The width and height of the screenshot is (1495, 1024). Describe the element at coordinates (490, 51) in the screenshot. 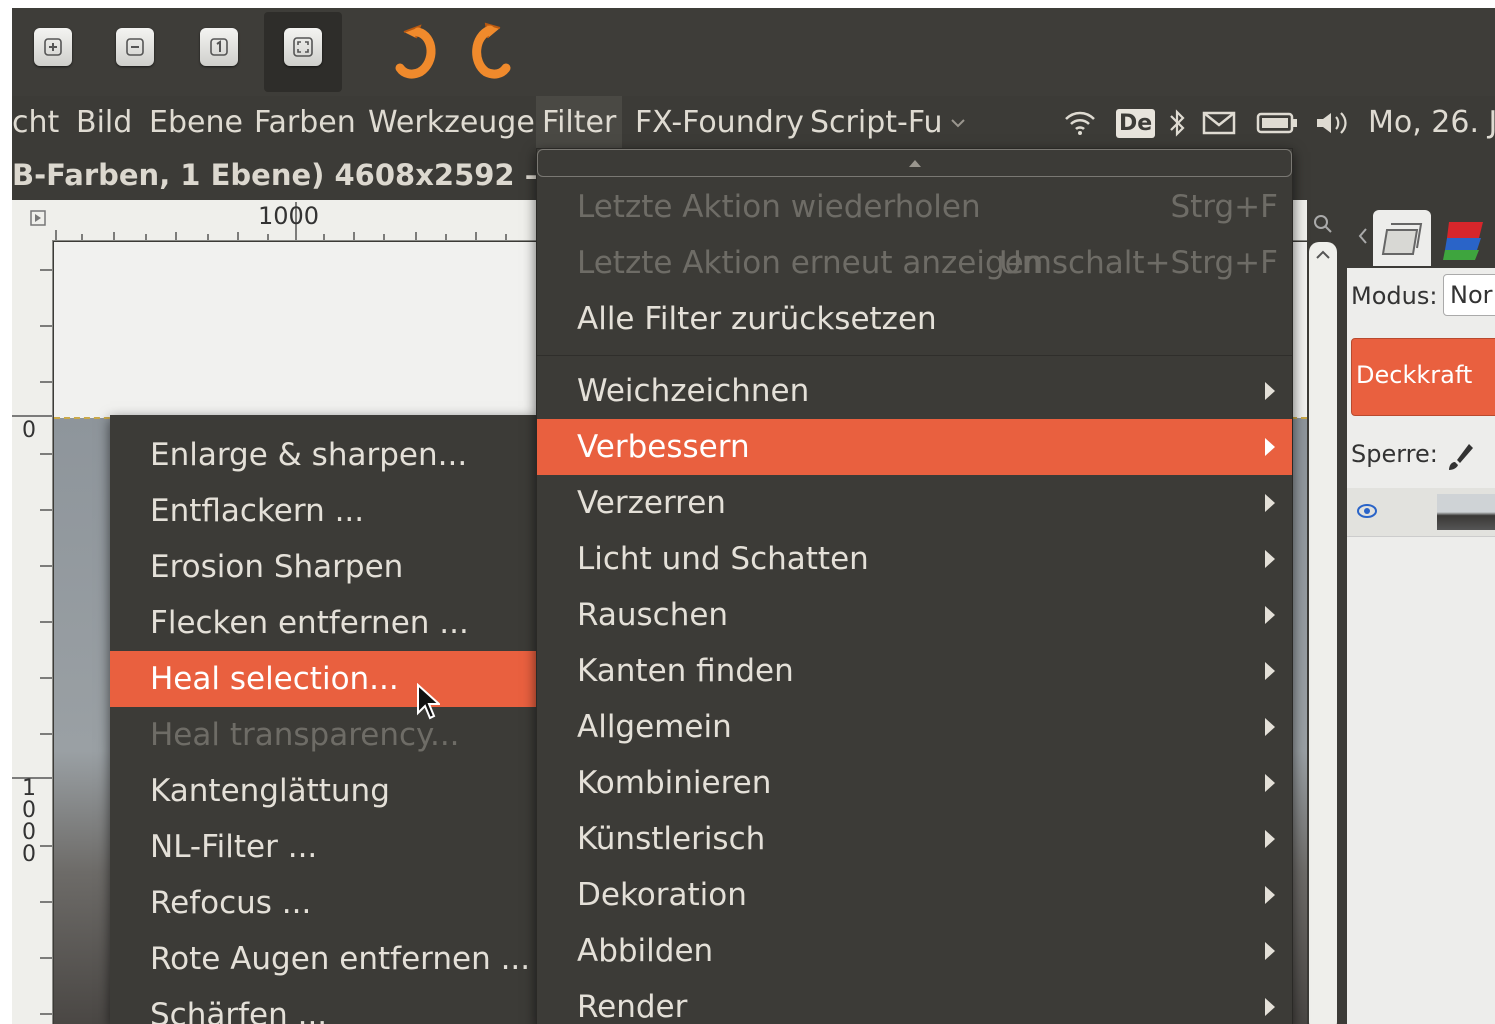

I see `redo-icon` at that location.